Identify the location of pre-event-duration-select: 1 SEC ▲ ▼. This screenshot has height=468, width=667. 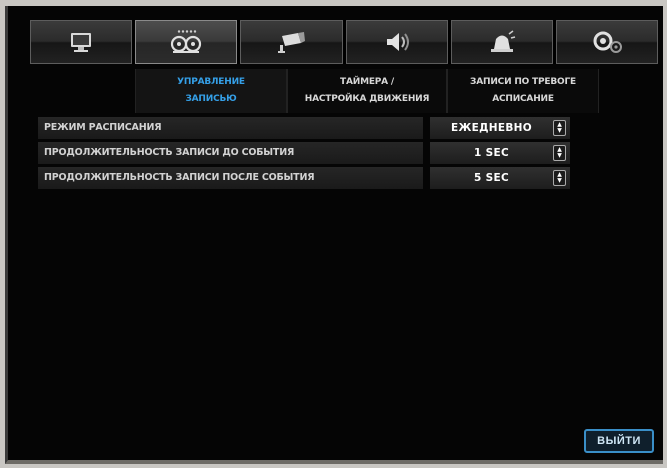
(500, 153).